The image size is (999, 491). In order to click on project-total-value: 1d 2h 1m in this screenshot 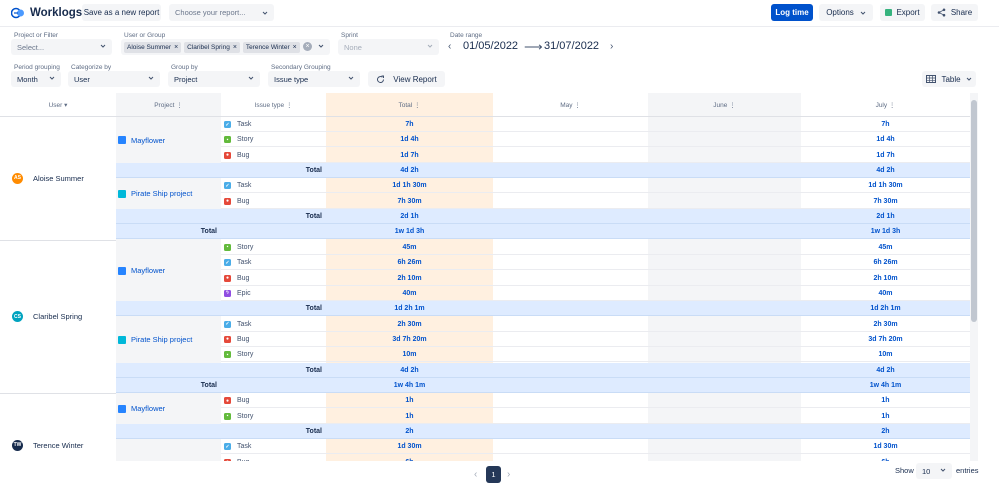, I will do `click(409, 309)`.